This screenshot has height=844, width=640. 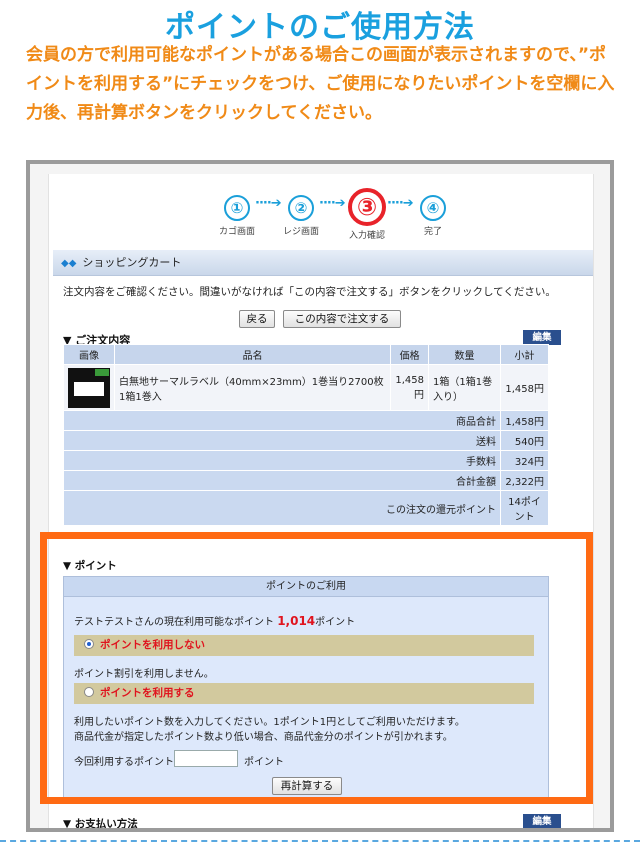 I want to click on page-title: ポイントのご使用方法, so click(x=320, y=27).